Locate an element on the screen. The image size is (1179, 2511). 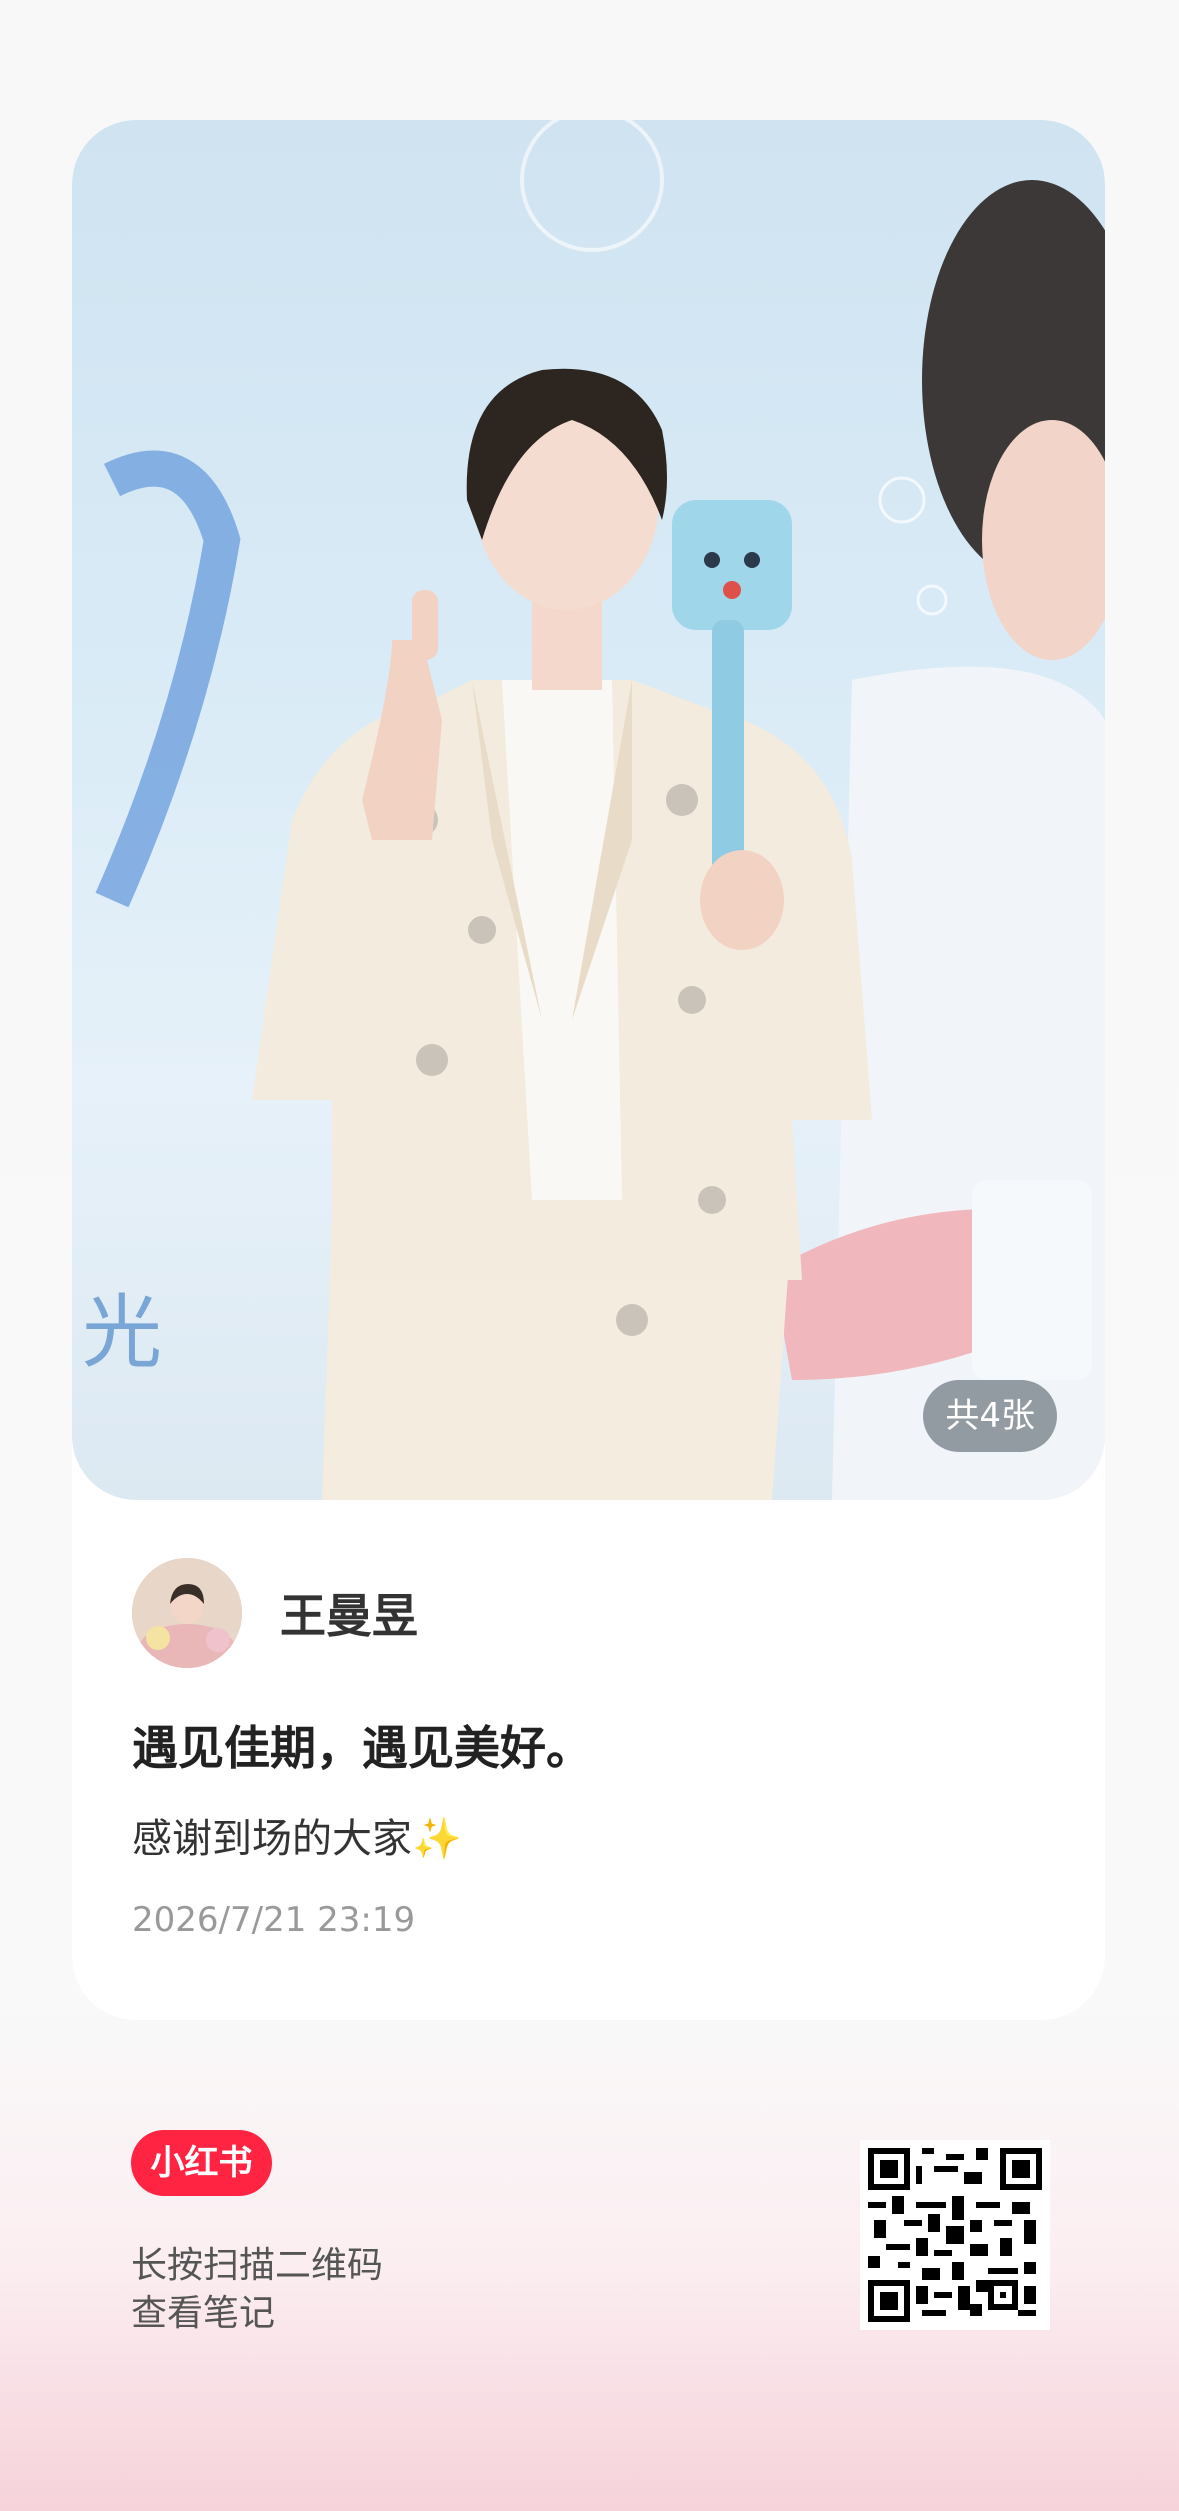
qr-hint-line1: 长按扫描二维码 is located at coordinates (257, 2265).